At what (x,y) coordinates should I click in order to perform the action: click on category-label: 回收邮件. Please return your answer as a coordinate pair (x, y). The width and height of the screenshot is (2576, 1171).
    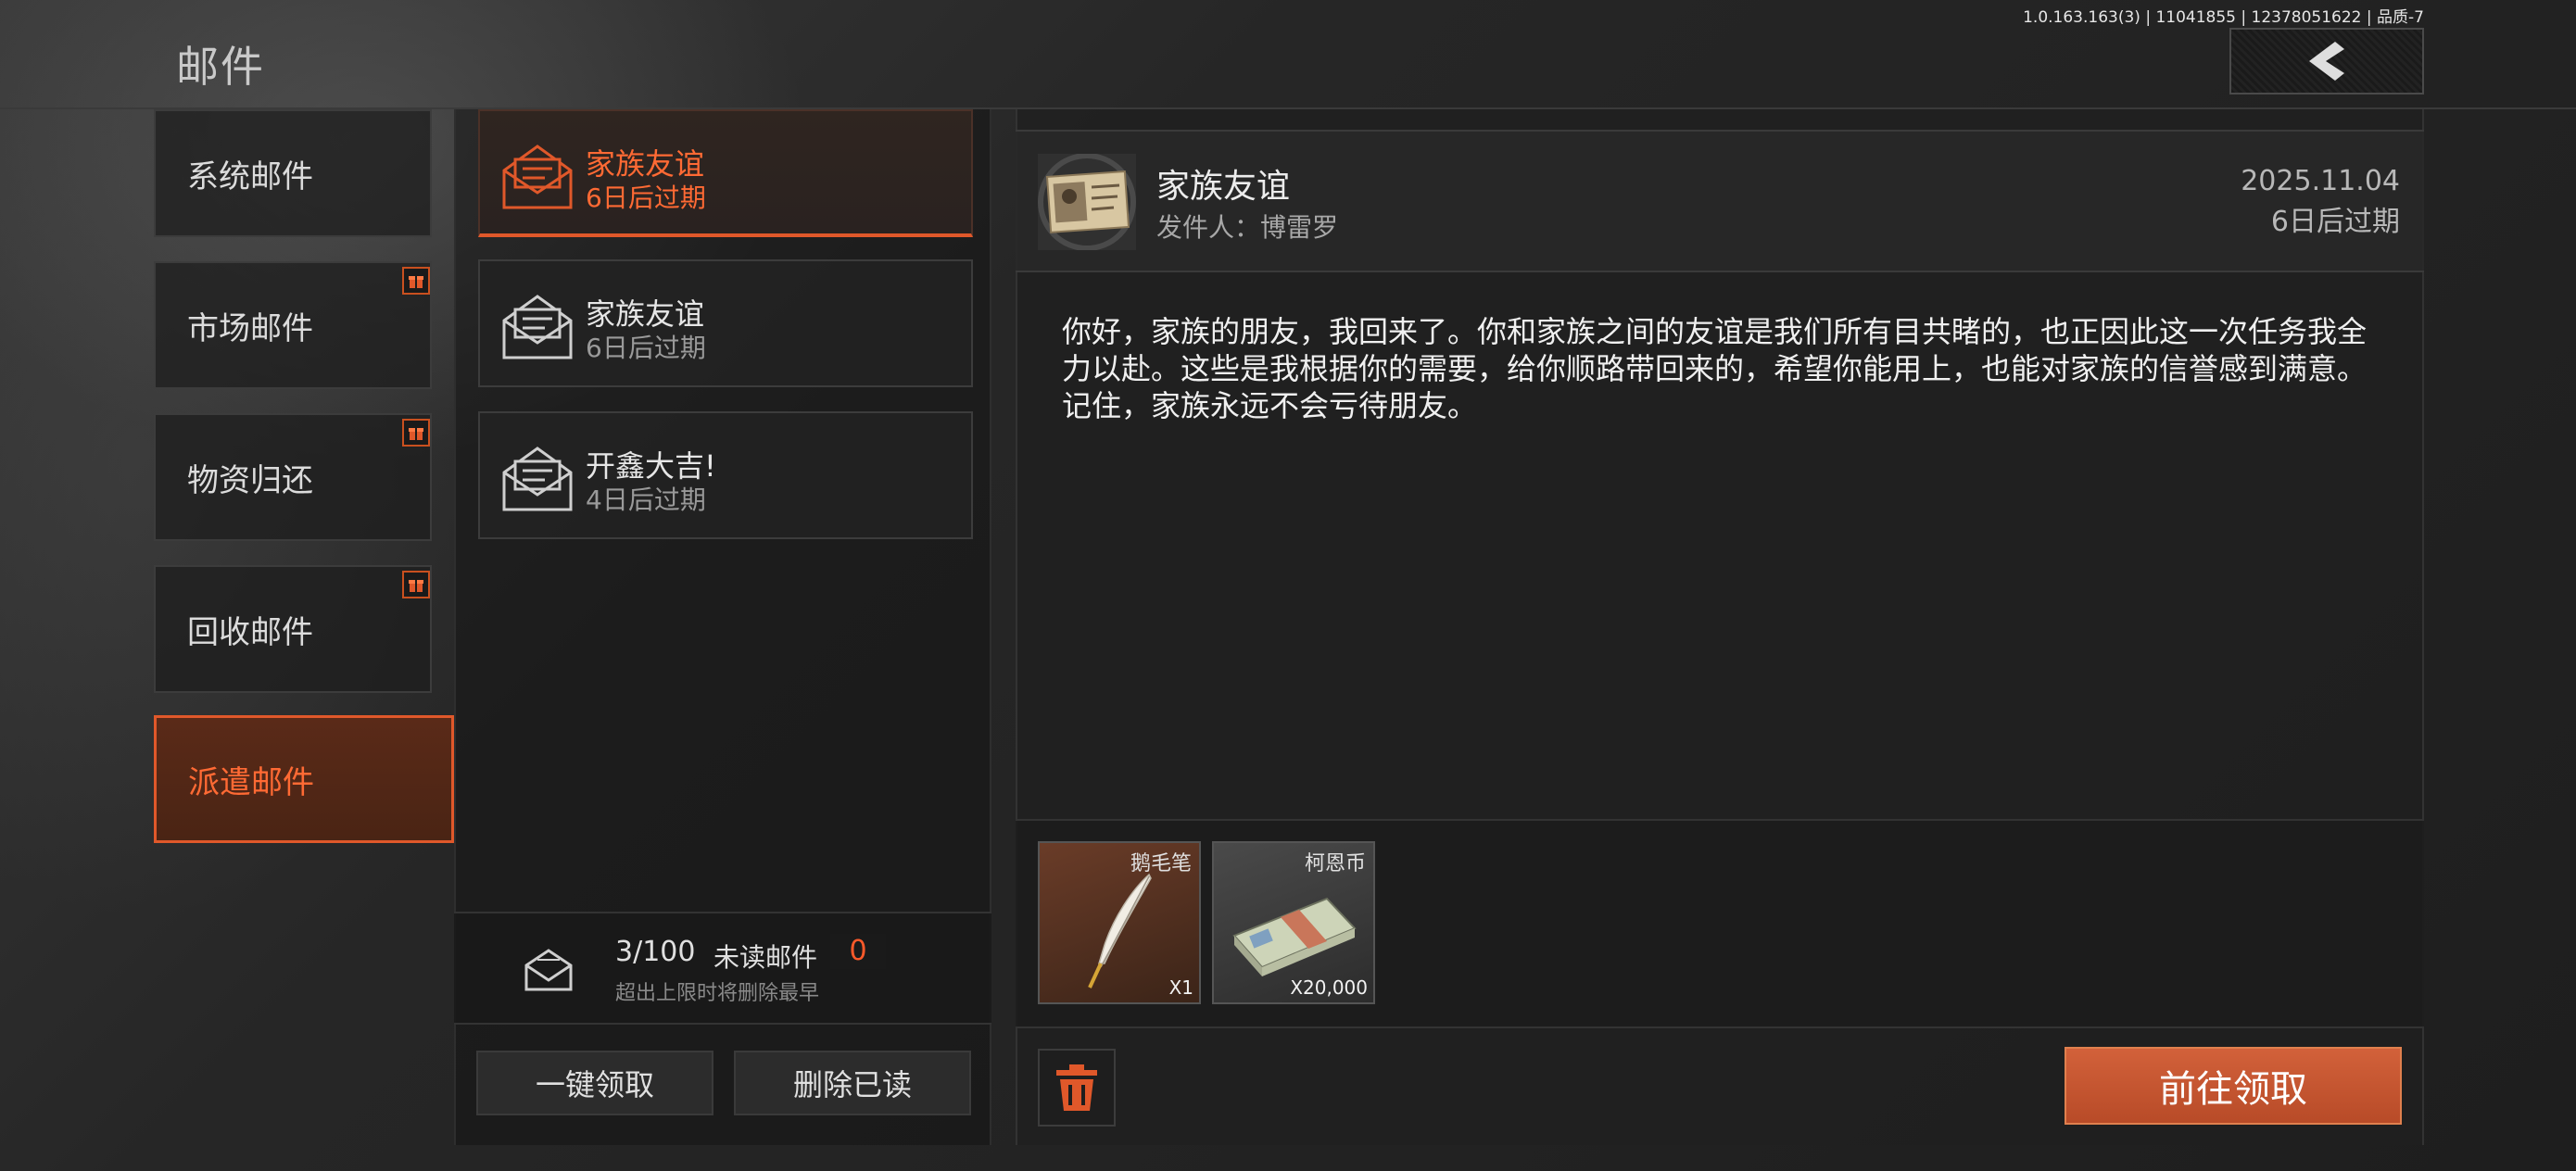
    Looking at the image, I should click on (250, 632).